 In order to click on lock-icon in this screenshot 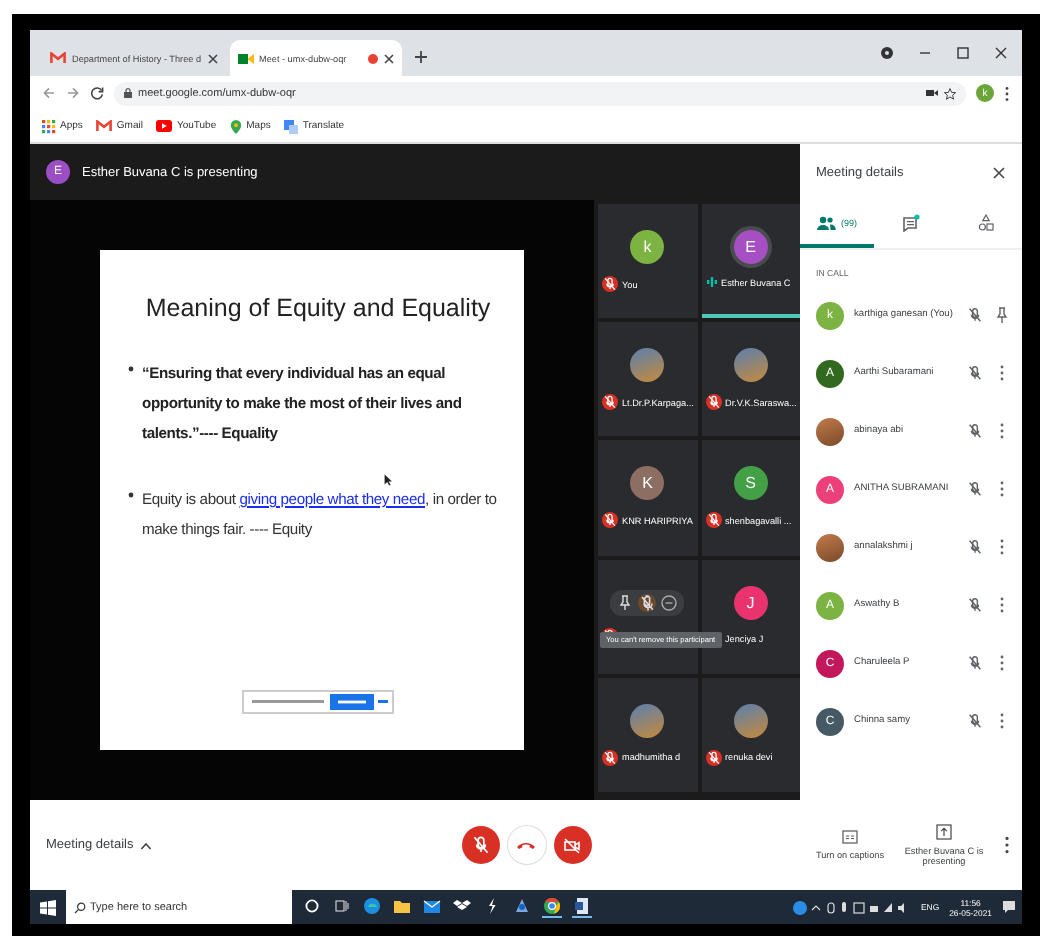, I will do `click(128, 93)`.